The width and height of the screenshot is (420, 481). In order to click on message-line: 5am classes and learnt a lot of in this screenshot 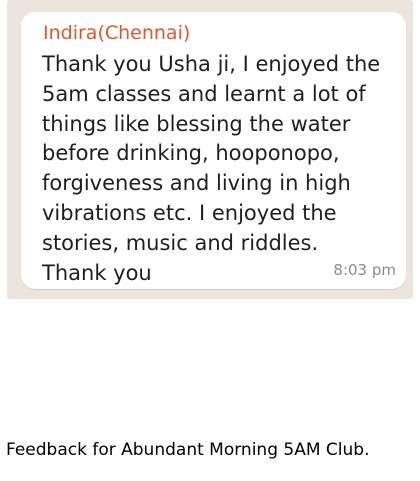, I will do `click(204, 93)`.